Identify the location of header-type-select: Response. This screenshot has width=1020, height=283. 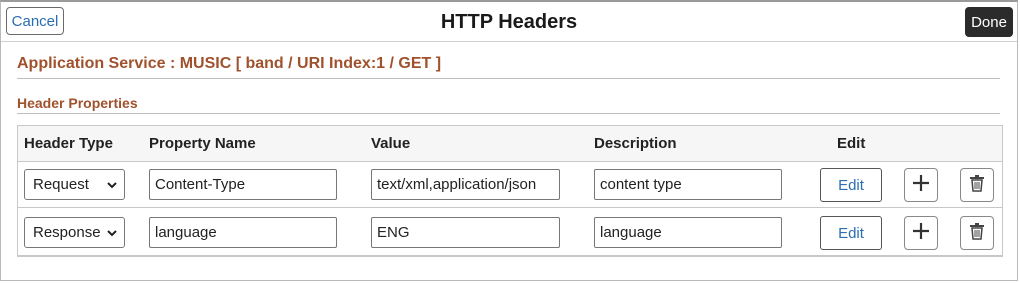
(74, 232).